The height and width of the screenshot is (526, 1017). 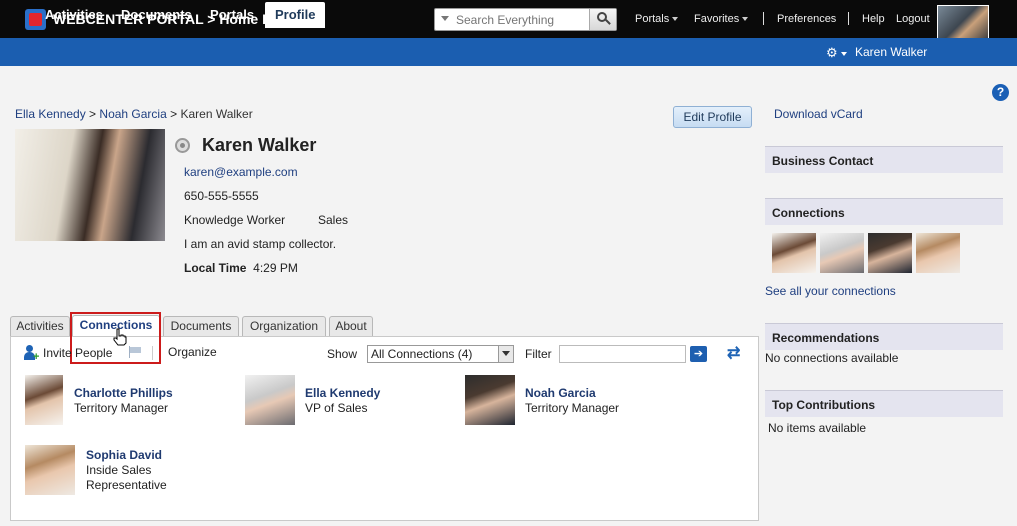 What do you see at coordinates (602, 19) in the screenshot?
I see `search-button` at bounding box center [602, 19].